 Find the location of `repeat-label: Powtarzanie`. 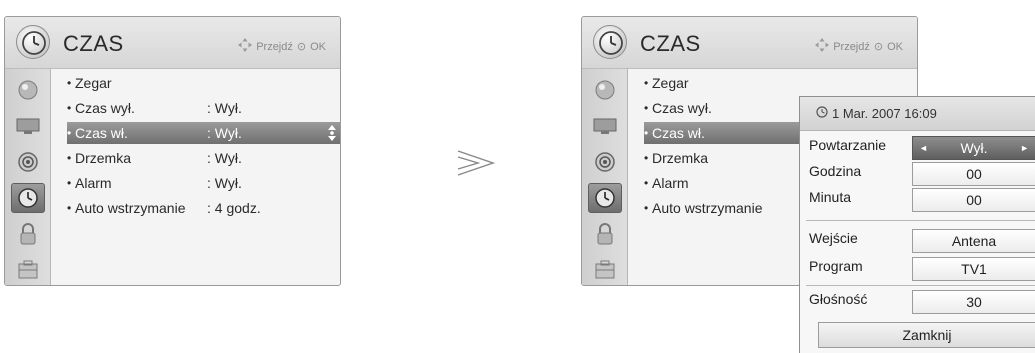

repeat-label: Powtarzanie is located at coordinates (848, 145).